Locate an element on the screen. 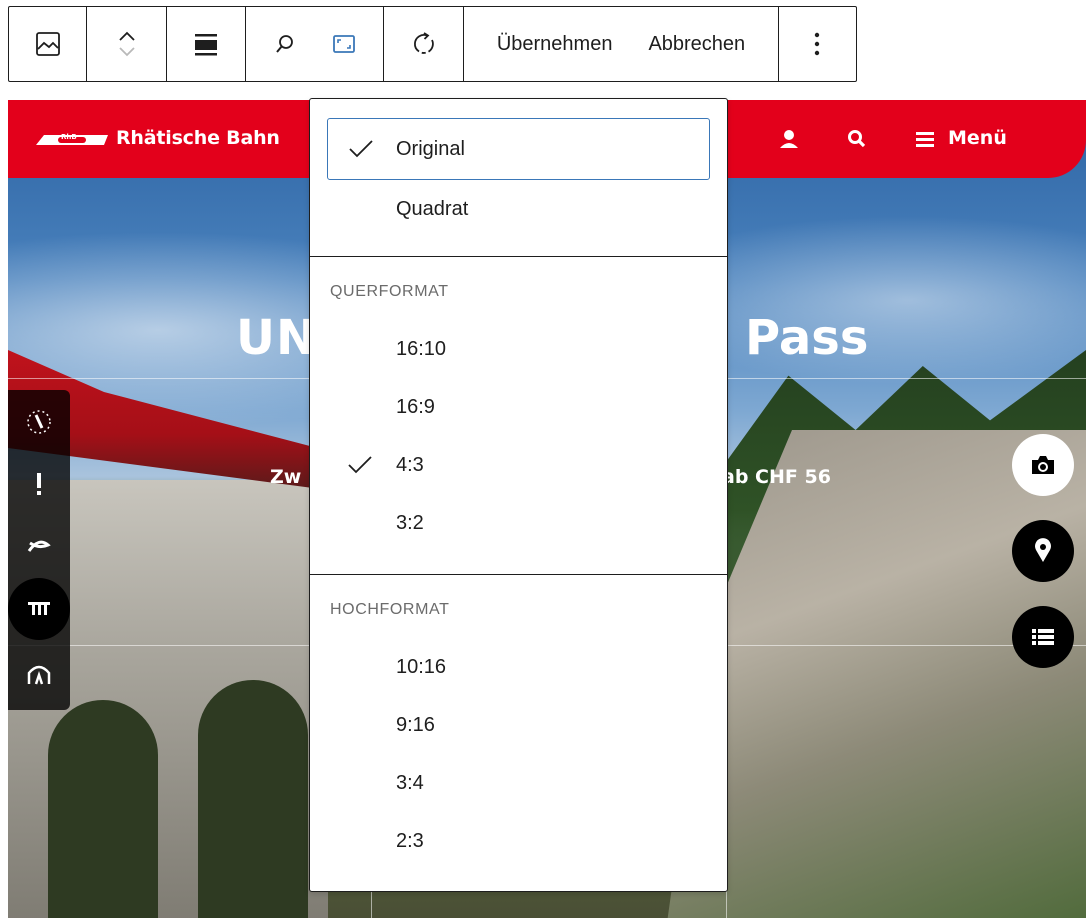 This screenshot has height=918, width=1086. logo-badge: RhB is located at coordinates (69, 137).